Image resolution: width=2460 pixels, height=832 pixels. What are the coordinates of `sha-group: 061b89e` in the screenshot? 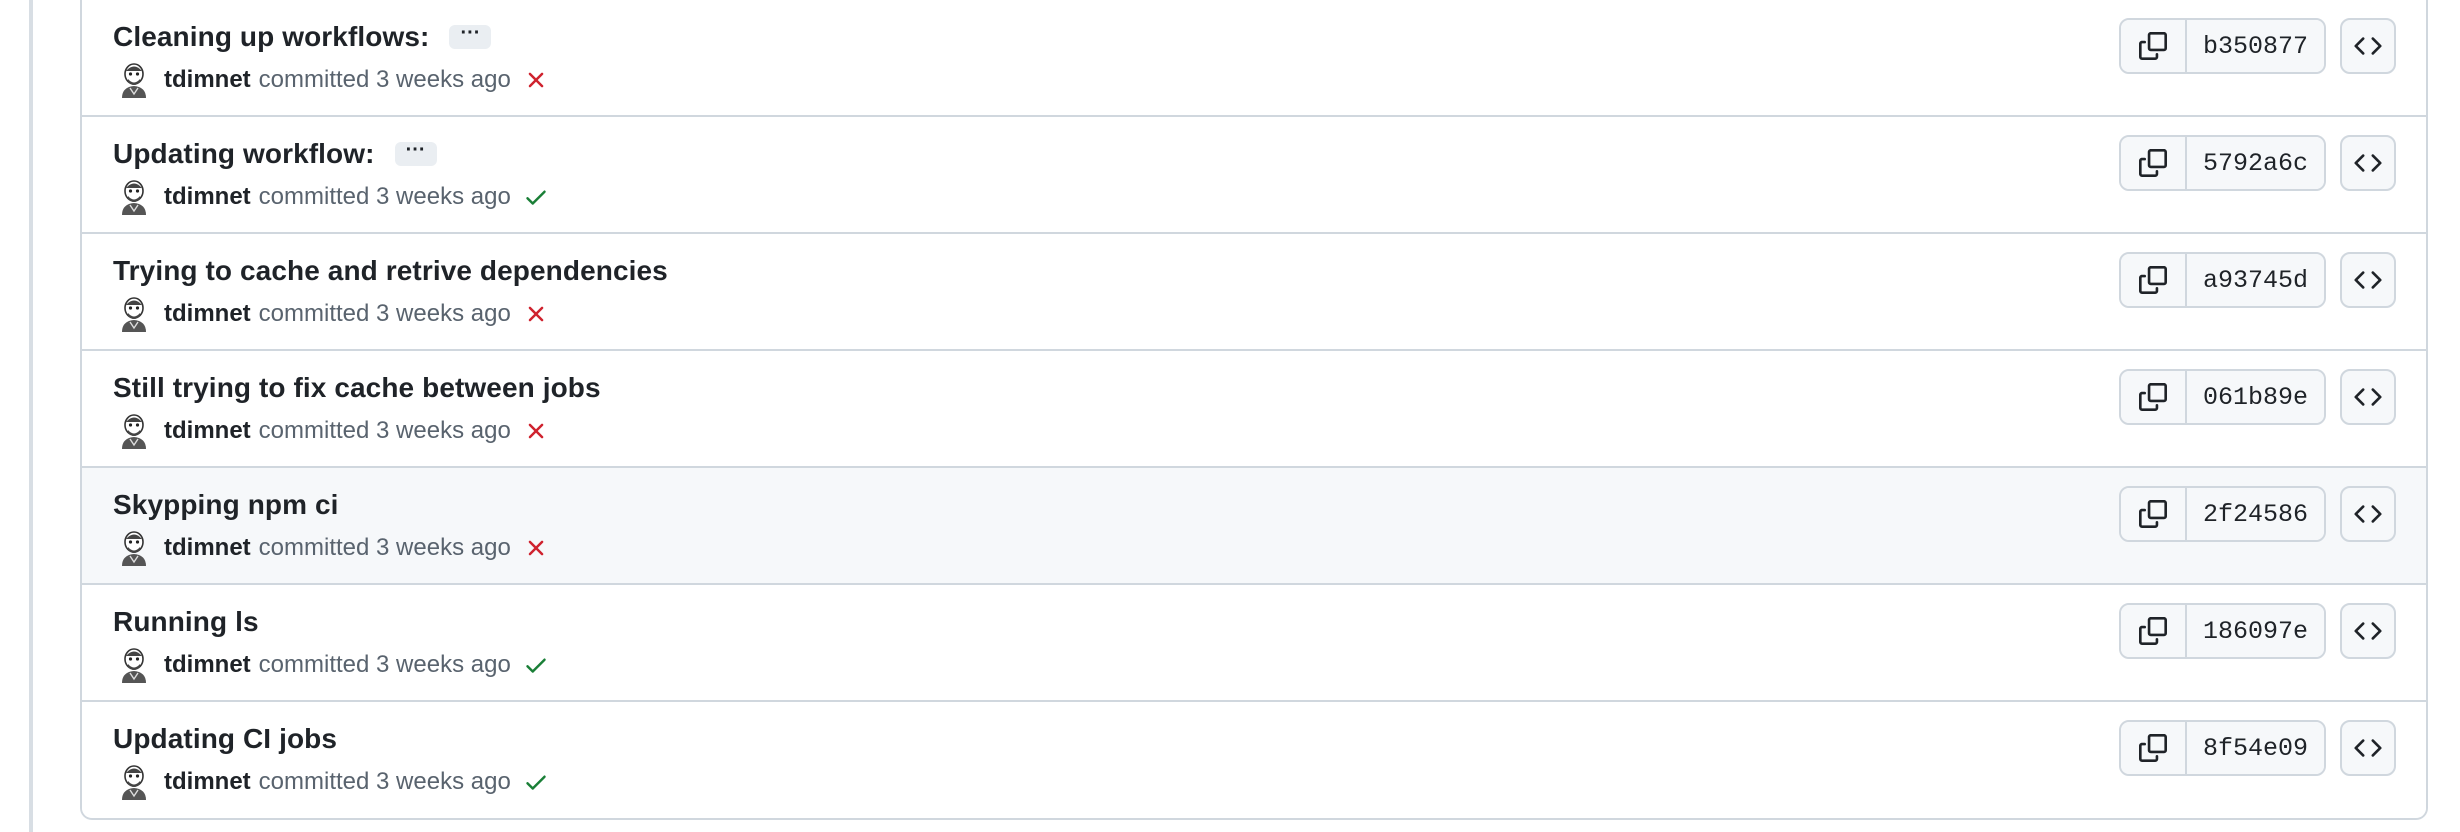 It's located at (2222, 397).